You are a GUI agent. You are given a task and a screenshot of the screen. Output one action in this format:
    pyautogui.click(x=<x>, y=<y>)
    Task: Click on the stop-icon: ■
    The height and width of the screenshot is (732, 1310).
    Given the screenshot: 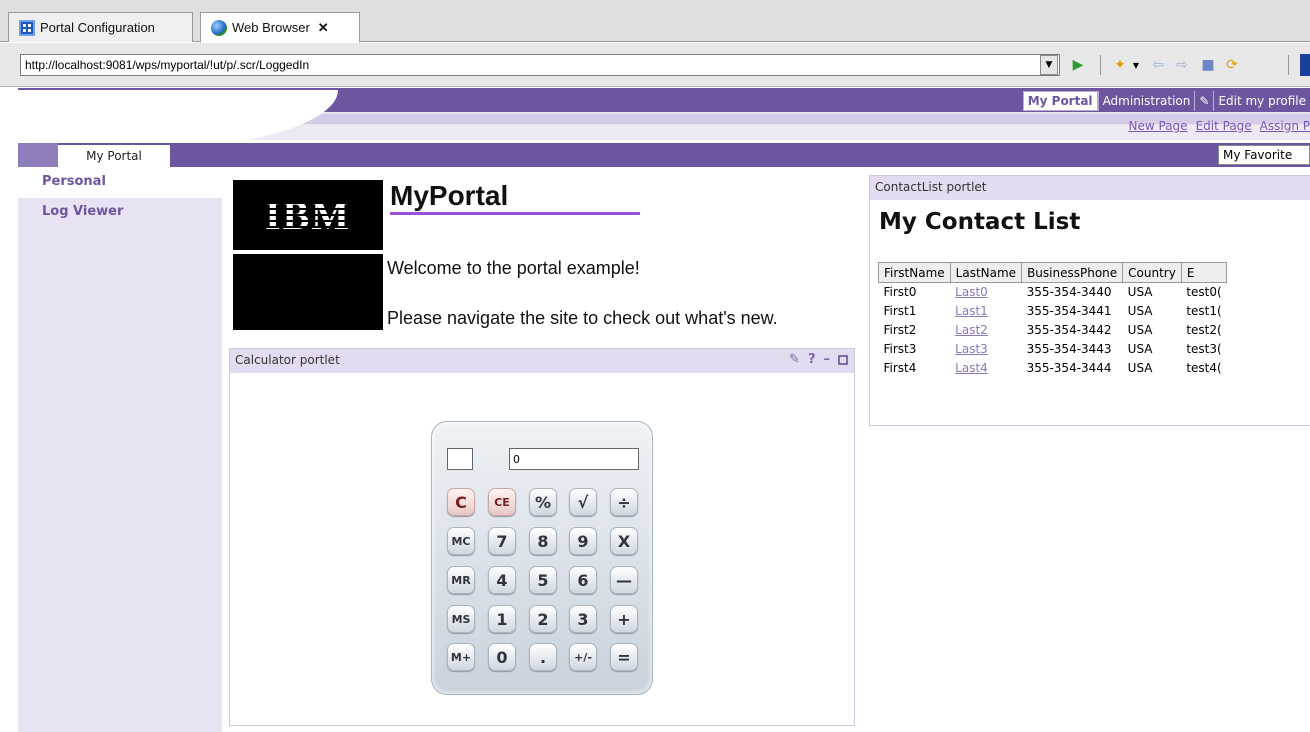 What is the action you would take?
    pyautogui.click(x=1208, y=65)
    